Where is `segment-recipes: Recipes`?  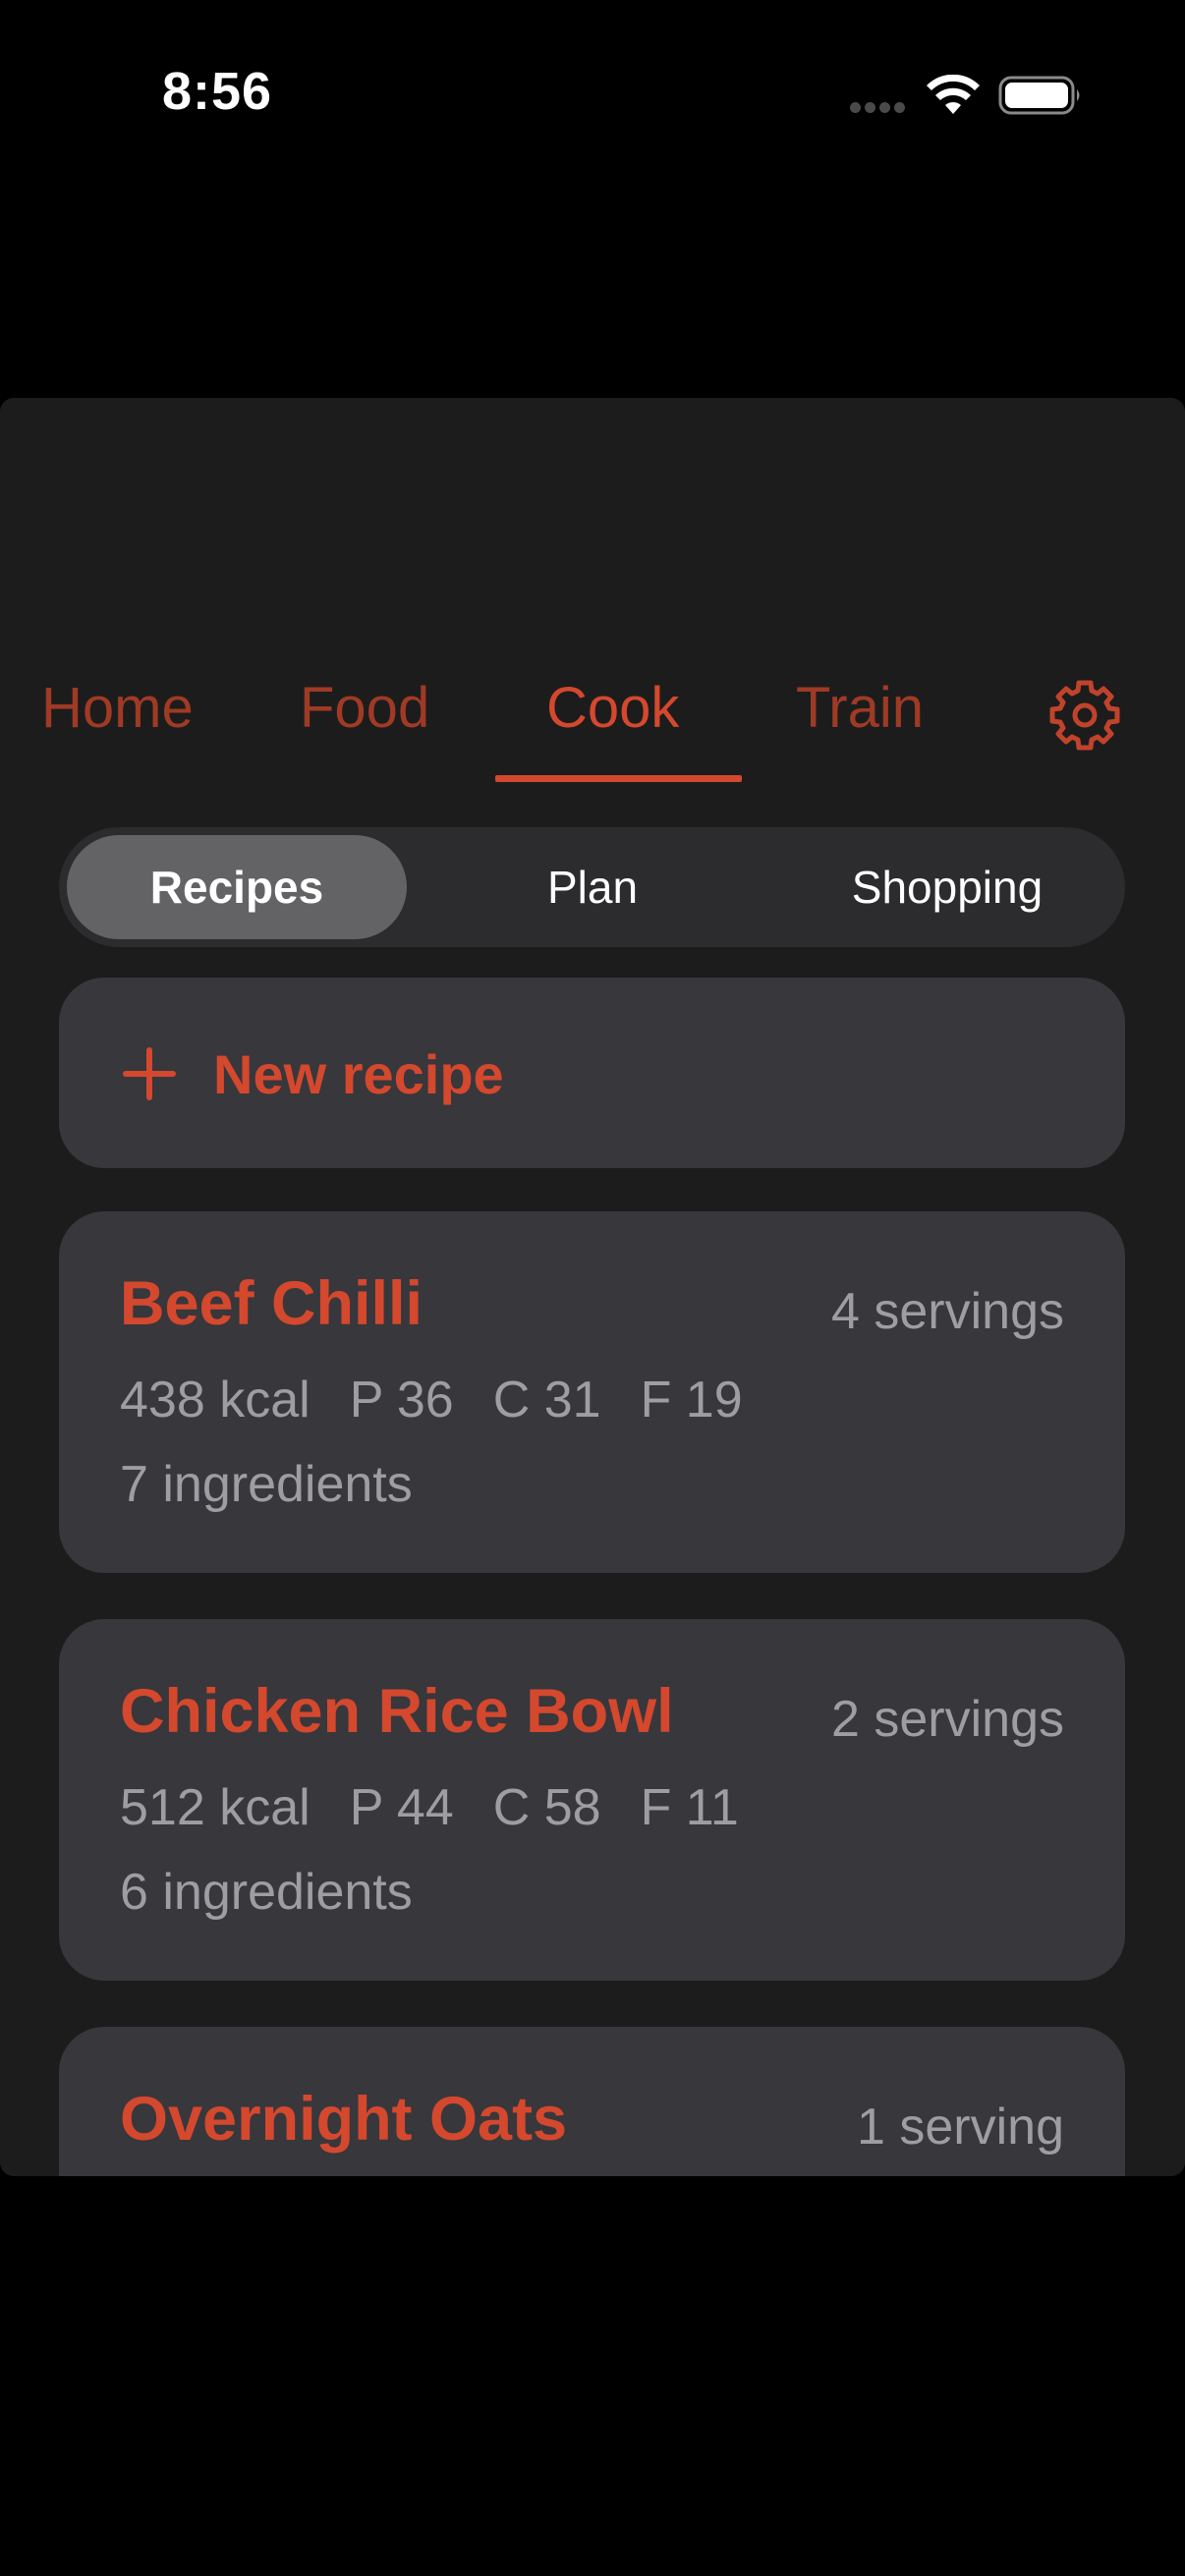 segment-recipes: Recipes is located at coordinates (237, 887).